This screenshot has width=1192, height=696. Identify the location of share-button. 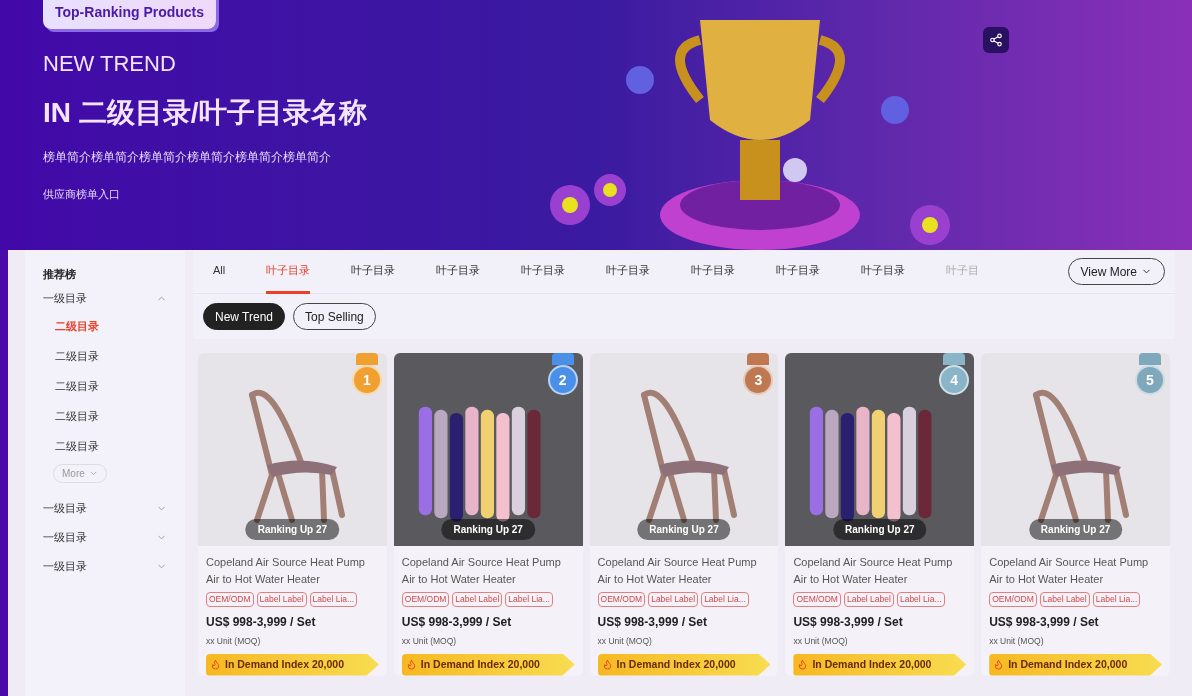
(996, 40).